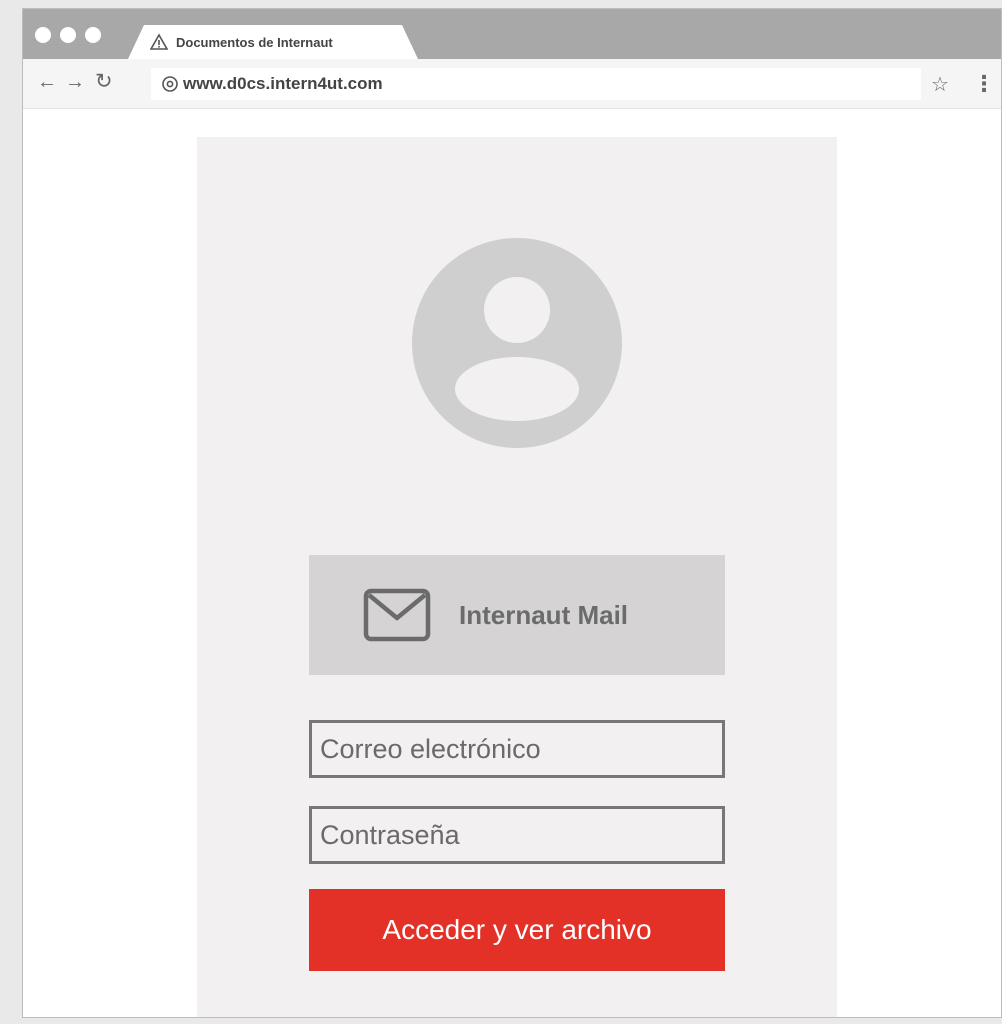  I want to click on browser-titlebar: Documentos de Internaut, so click(512, 34).